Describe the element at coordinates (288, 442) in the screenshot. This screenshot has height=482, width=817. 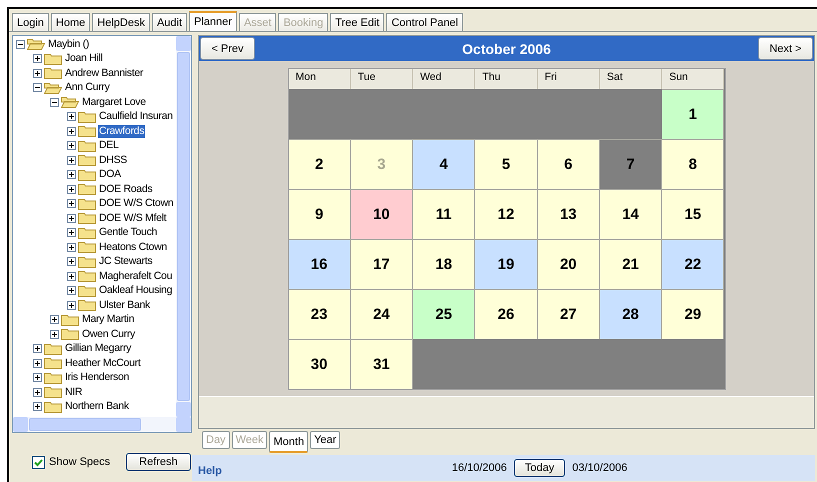
I see `view-tab: Month` at that location.